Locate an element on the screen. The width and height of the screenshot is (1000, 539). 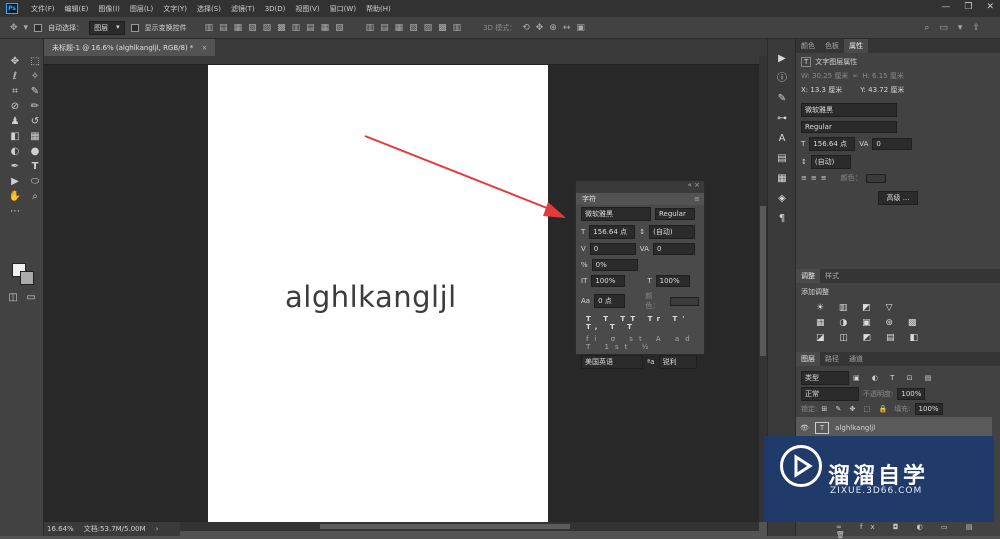
font-family-select: 微软雅黑 is located at coordinates (616, 214).